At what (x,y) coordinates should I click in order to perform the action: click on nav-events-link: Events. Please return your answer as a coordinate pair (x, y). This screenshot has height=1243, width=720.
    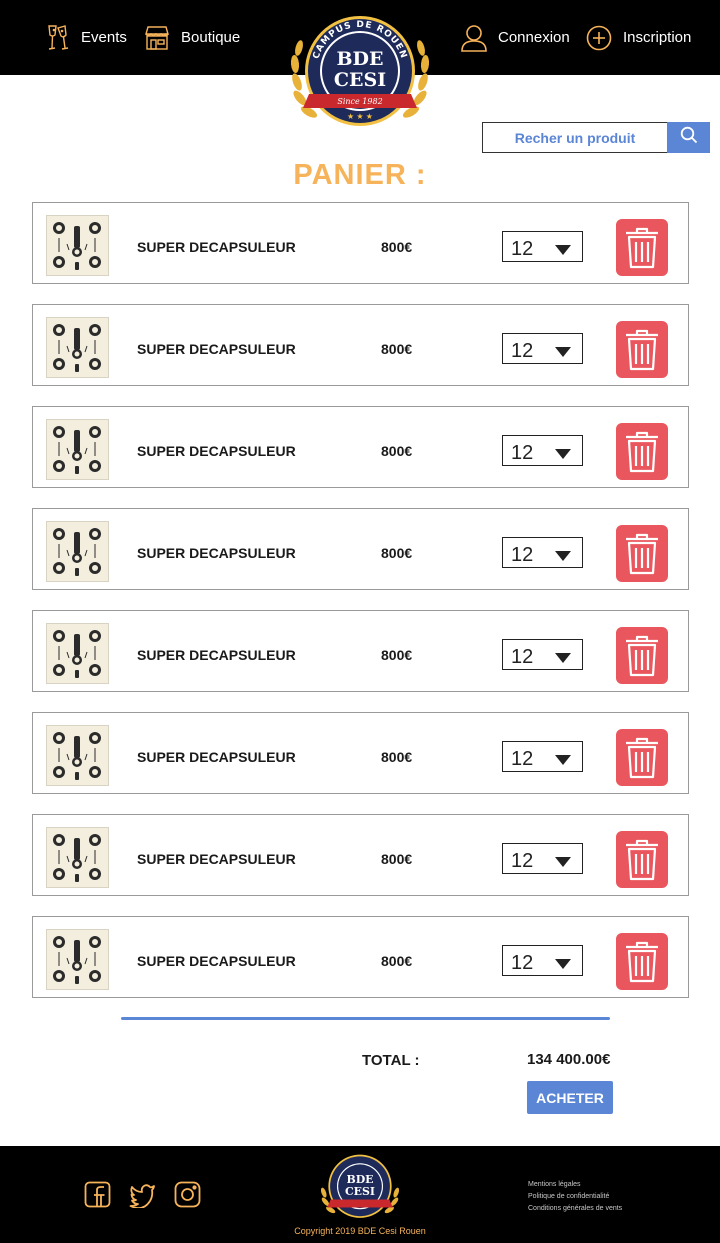
    Looking at the image, I should click on (86, 37).